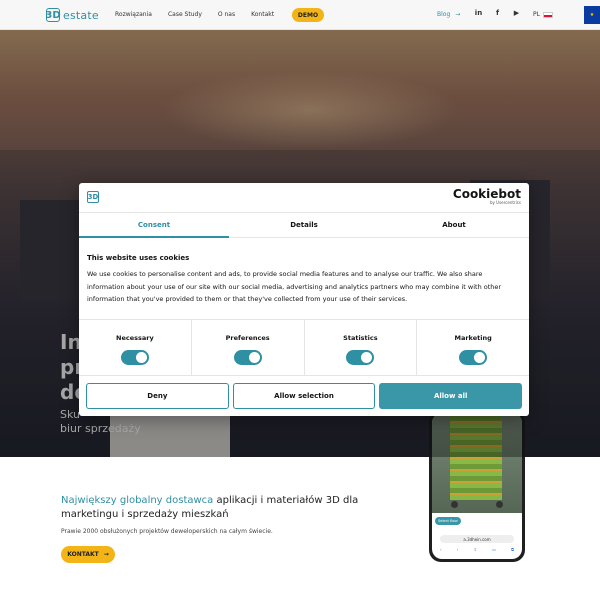 The image size is (600, 600). What do you see at coordinates (473, 347) in the screenshot?
I see `category-marketing: Marketing` at bounding box center [473, 347].